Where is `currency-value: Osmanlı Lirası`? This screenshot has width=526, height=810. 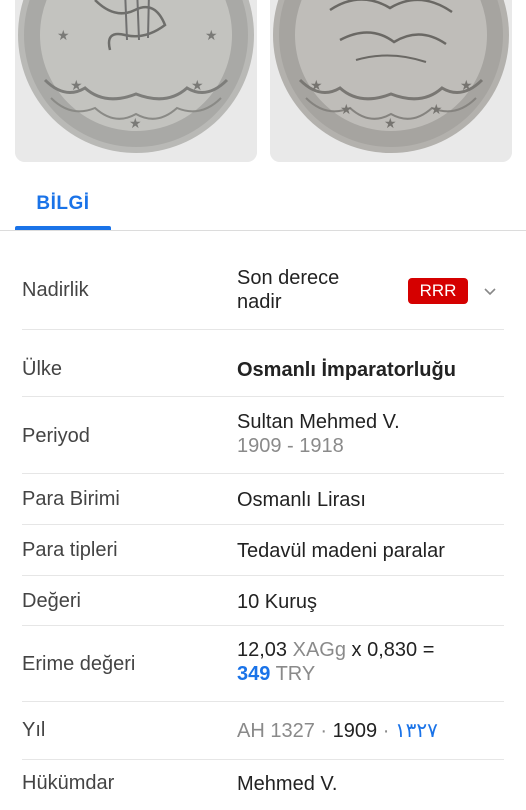
currency-value: Osmanlı Lirası is located at coordinates (301, 500).